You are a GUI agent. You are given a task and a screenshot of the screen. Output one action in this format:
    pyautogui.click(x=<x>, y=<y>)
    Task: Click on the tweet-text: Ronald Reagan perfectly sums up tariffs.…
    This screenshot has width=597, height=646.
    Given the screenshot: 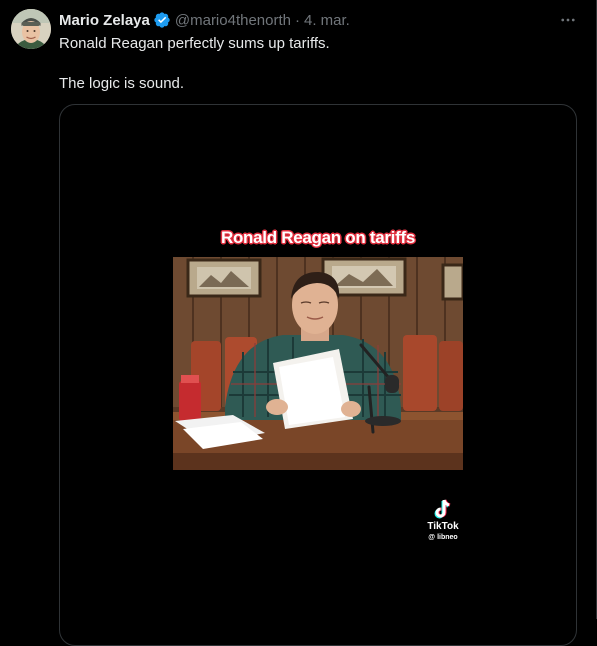 What is the action you would take?
    pyautogui.click(x=319, y=64)
    